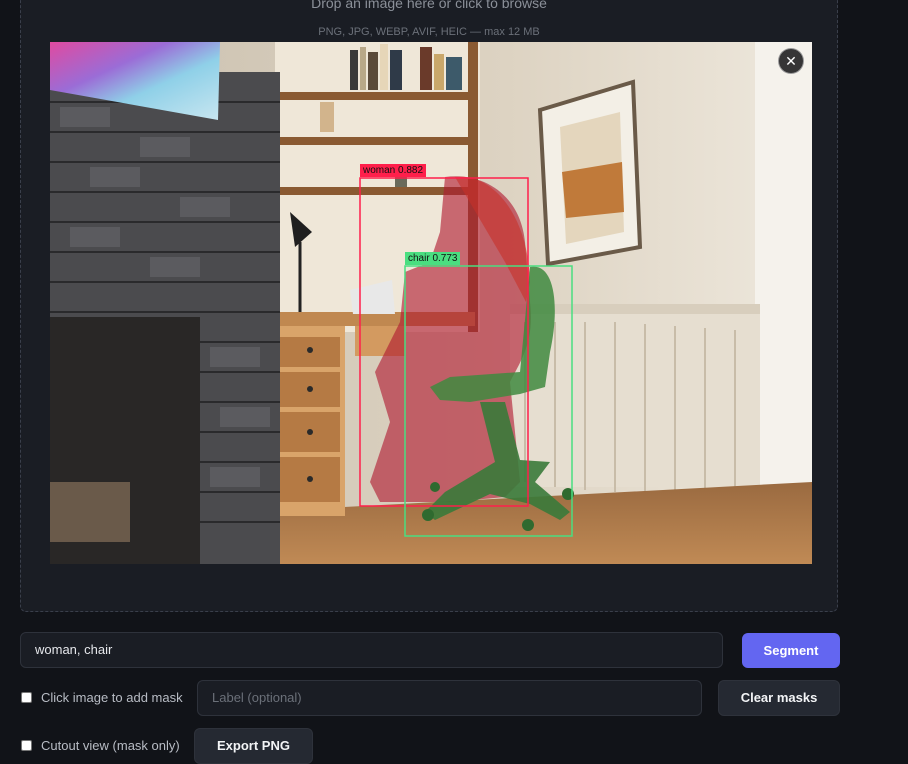 The width and height of the screenshot is (908, 764). I want to click on prompt-input: woman, chair, so click(371, 650).